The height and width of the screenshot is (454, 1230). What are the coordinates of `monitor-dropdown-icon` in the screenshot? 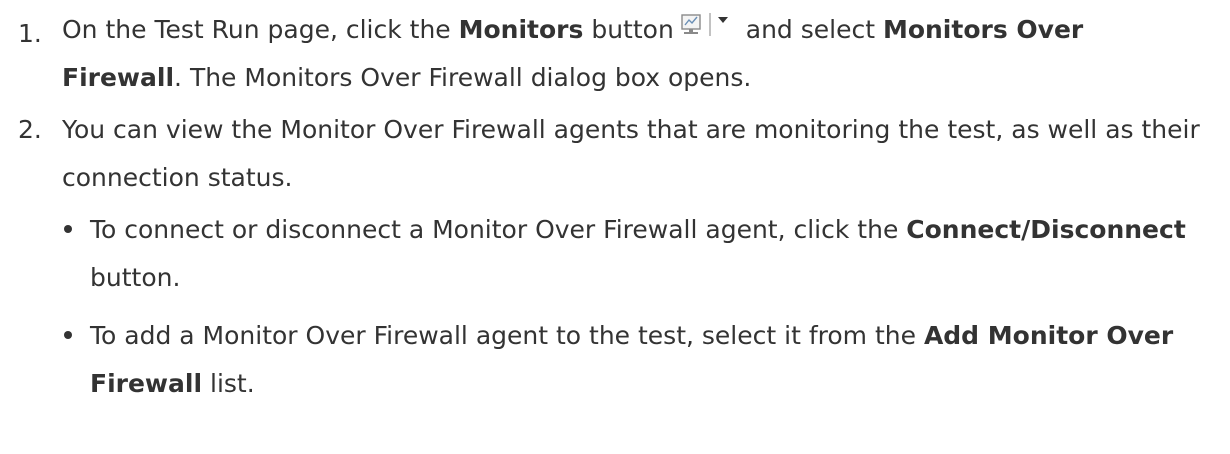 It's located at (706, 27).